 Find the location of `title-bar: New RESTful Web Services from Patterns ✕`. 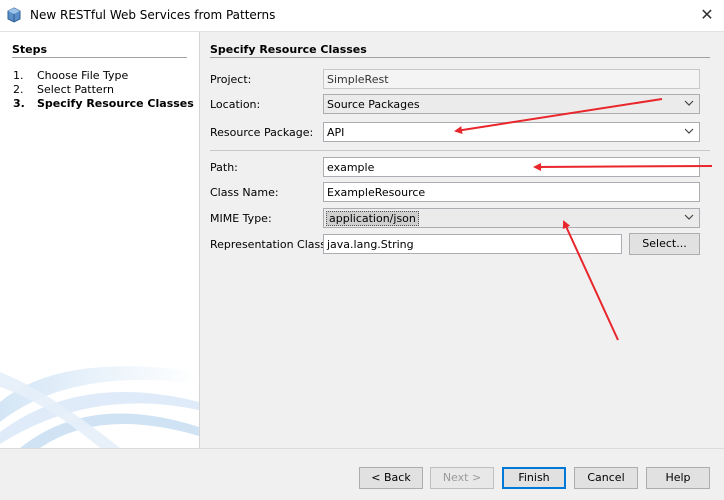

title-bar: New RESTful Web Services from Patterns ✕ is located at coordinates (362, 16).